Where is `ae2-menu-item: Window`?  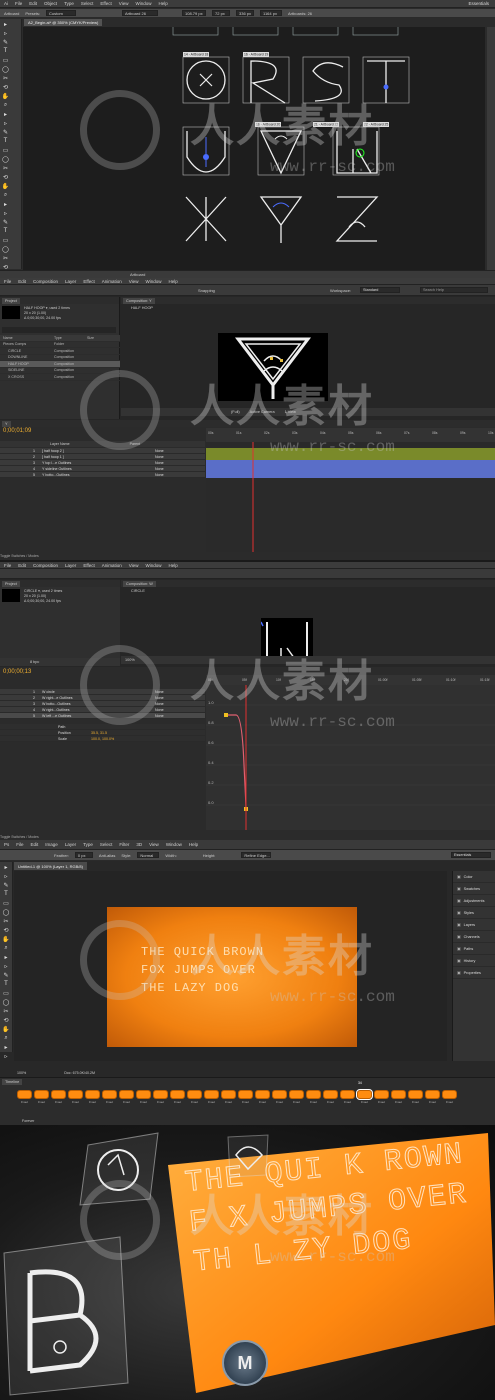
ae2-menu-item: Window is located at coordinates (153, 565).